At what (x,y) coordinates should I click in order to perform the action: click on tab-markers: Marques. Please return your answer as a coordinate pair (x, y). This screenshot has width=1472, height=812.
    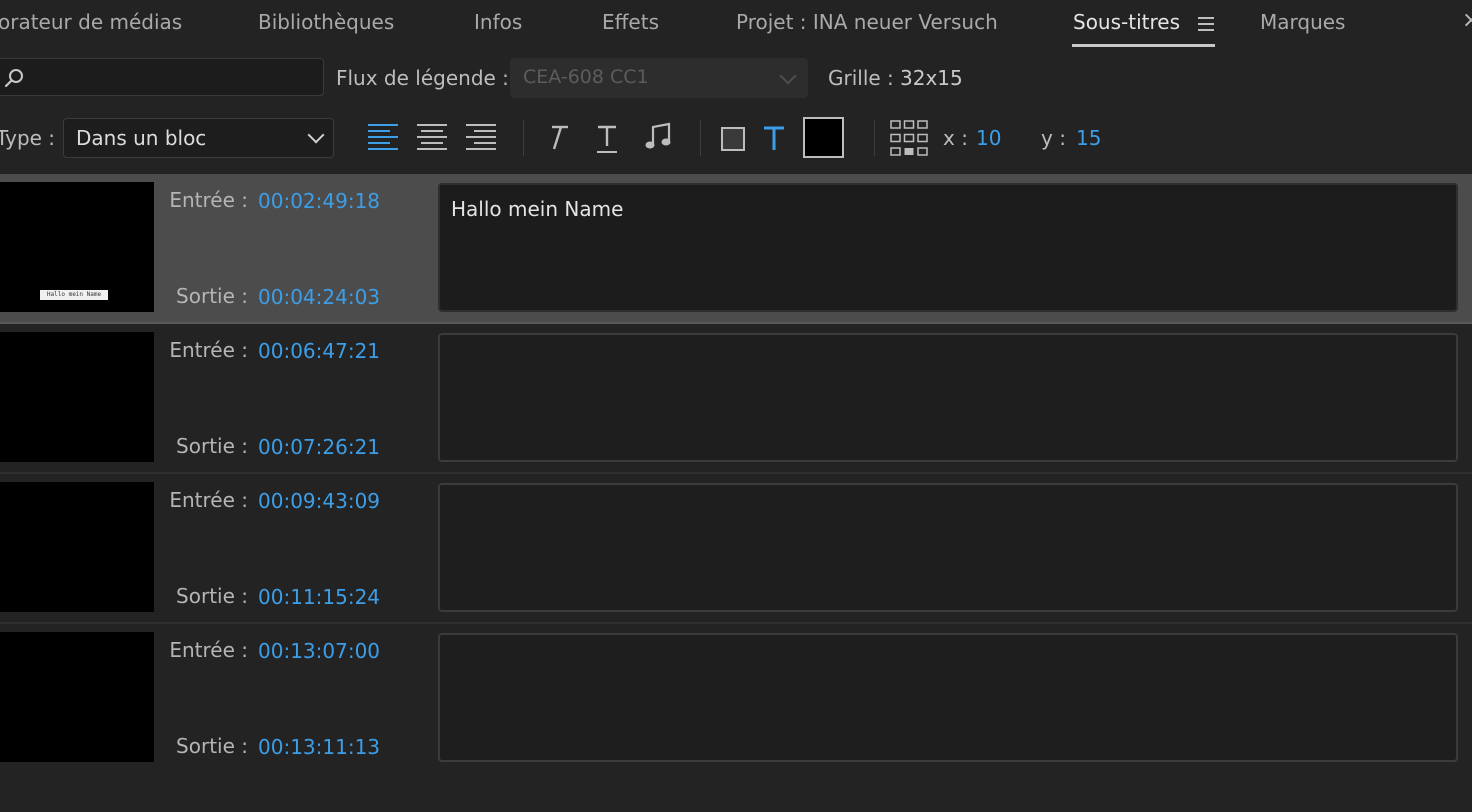
    Looking at the image, I should click on (1302, 22).